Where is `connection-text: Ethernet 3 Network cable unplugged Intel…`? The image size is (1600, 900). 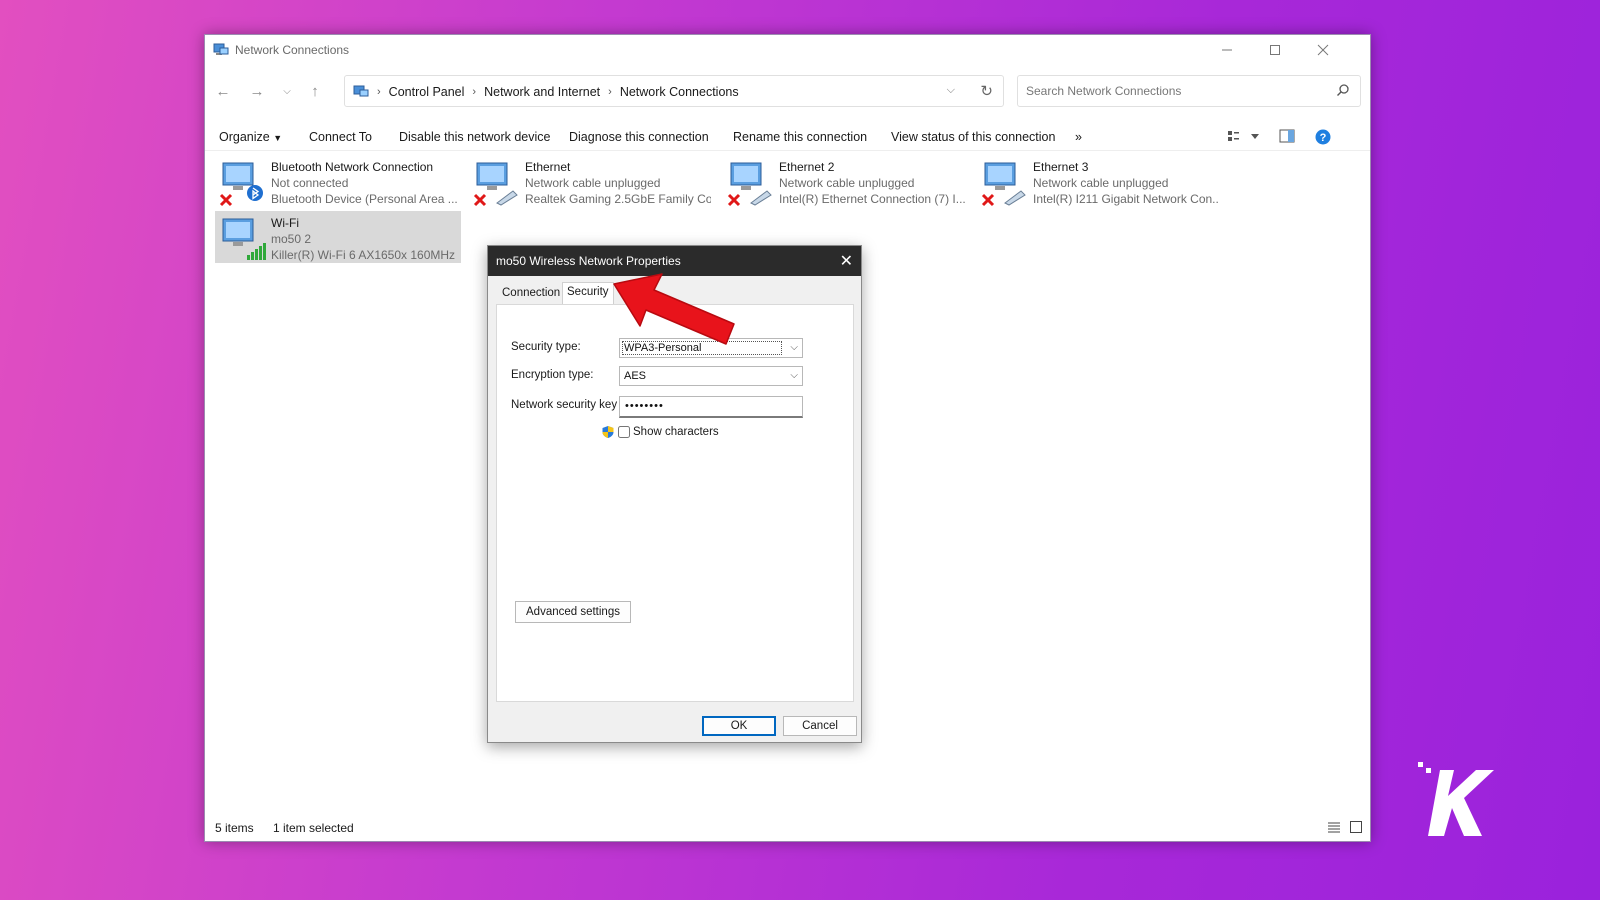
connection-text: Ethernet 3 Network cable unplugged Intel… is located at coordinates (1126, 183).